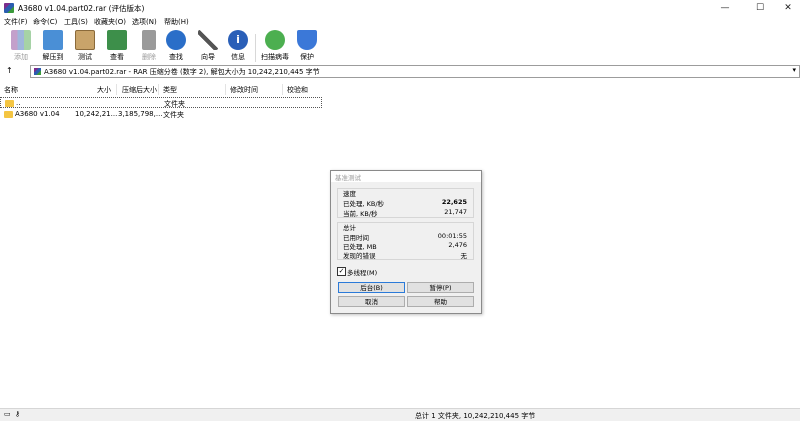  I want to click on extract-folder-icon, so click(53, 40).